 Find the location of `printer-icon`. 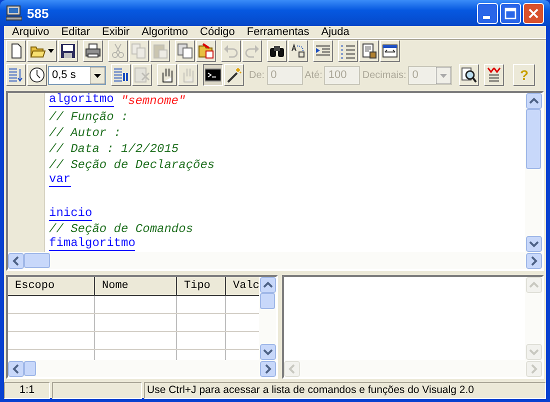

printer-icon is located at coordinates (93, 51).